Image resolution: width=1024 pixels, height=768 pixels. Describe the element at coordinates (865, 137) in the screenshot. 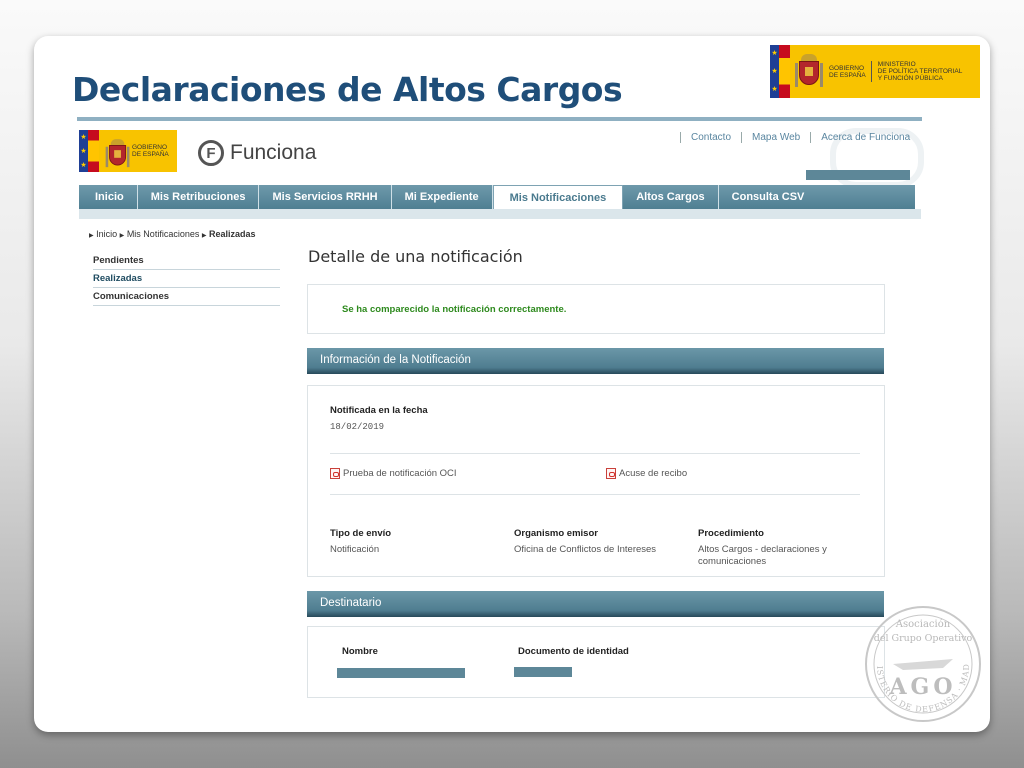

I see `link-acerca-de: Acerca de Funciona` at that location.